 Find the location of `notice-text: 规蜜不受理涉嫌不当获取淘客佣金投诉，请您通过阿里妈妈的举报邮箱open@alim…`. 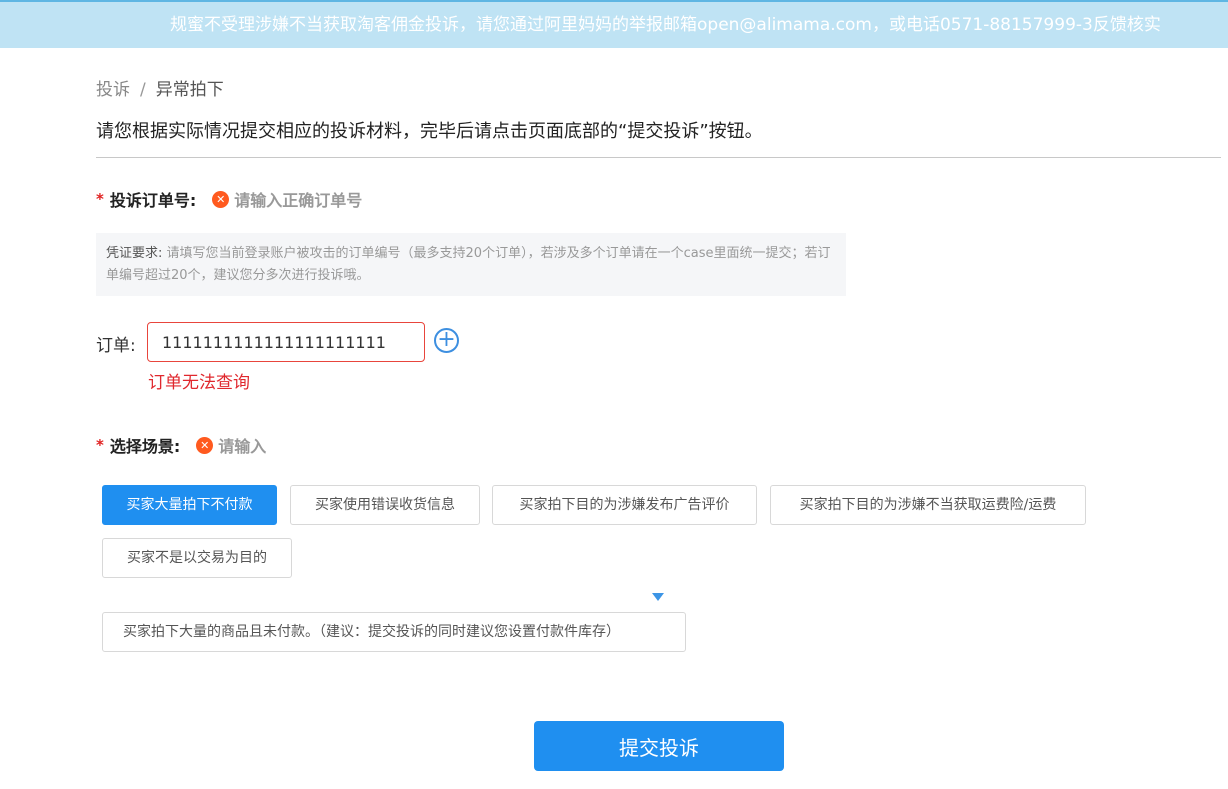

notice-text: 规蜜不受理涉嫌不当获取淘客佣金投诉，请您通过阿里妈妈的举报邮箱open@alim… is located at coordinates (665, 25).